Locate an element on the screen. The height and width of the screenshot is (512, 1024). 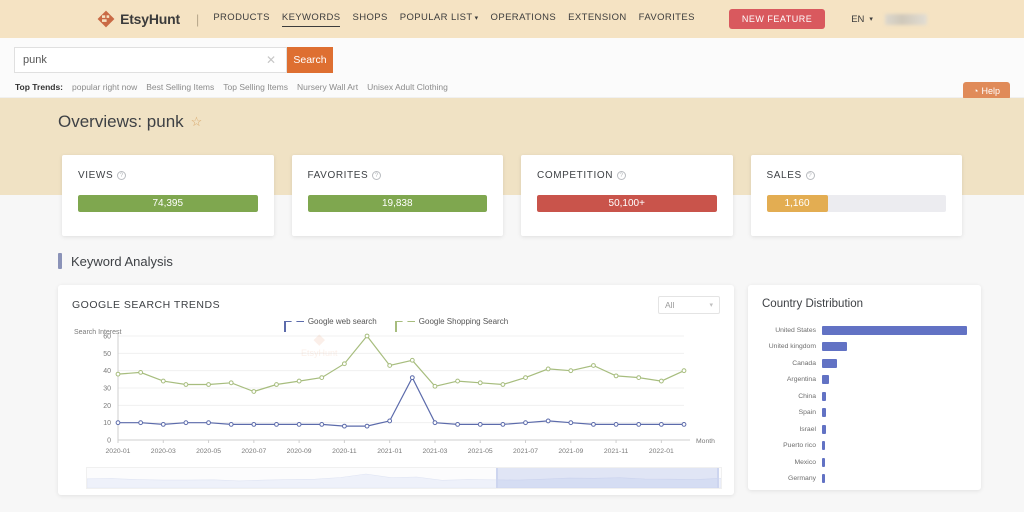
metric-bar-fill: 50,100+ is located at coordinates (627, 203).